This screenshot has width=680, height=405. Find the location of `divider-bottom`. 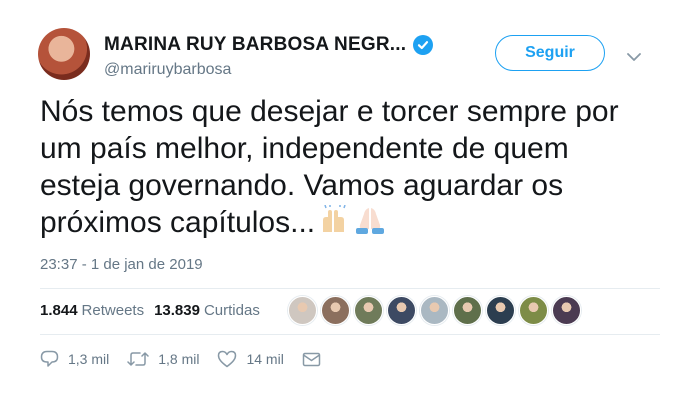

divider-bottom is located at coordinates (350, 334).